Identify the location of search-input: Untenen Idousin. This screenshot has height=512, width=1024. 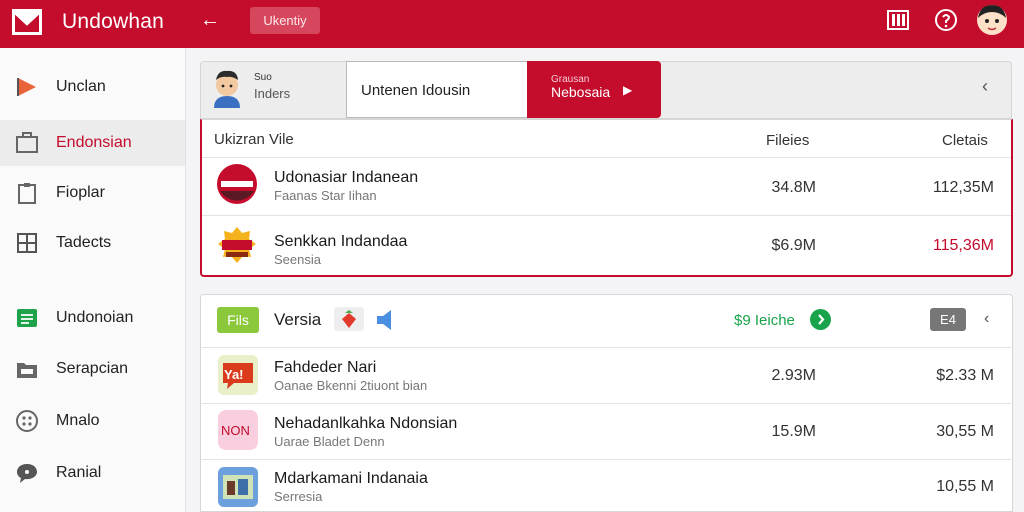
(437, 89).